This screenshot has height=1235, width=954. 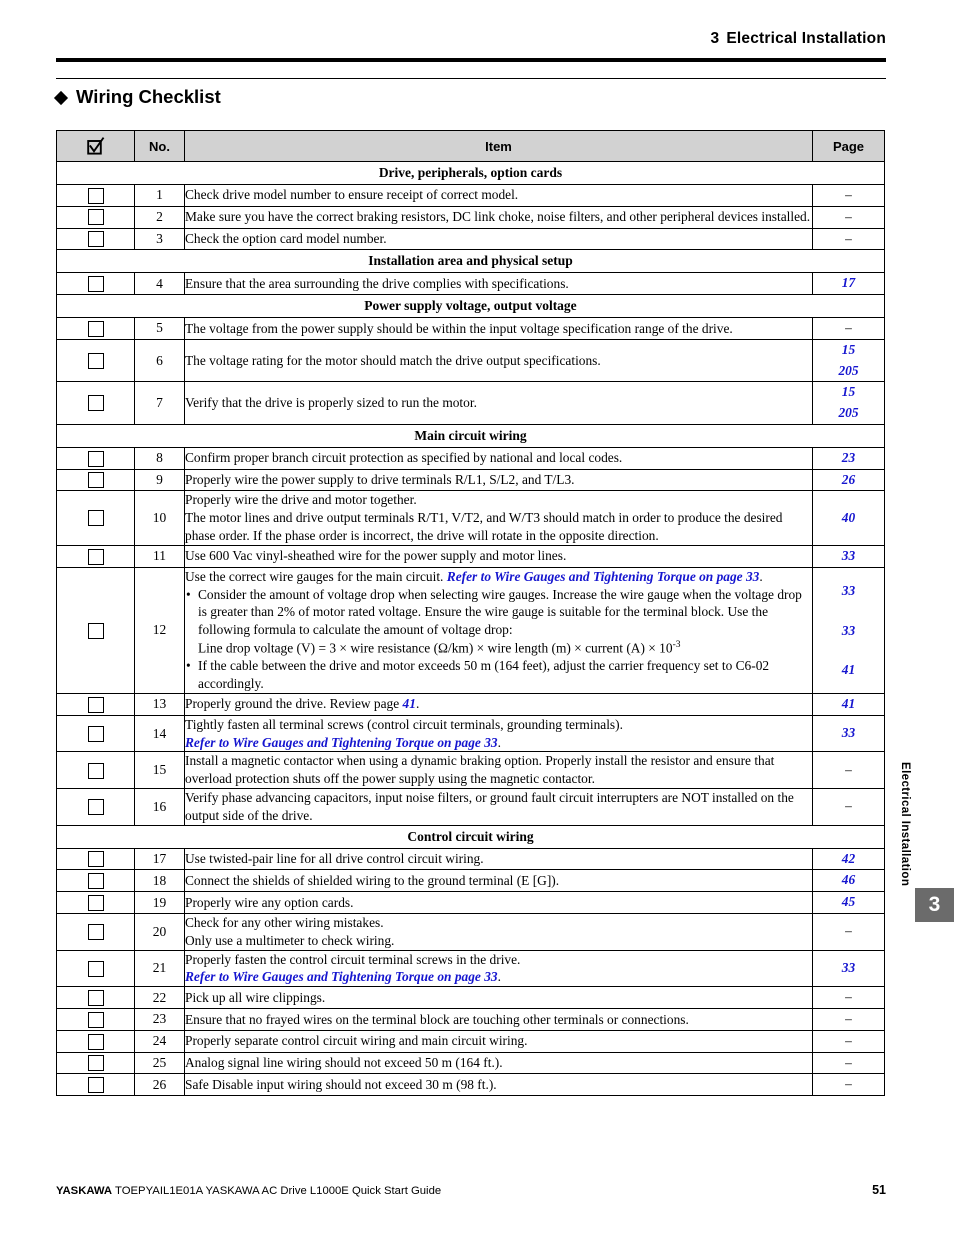 What do you see at coordinates (848, 479) in the screenshot?
I see `page-link: 26` at bounding box center [848, 479].